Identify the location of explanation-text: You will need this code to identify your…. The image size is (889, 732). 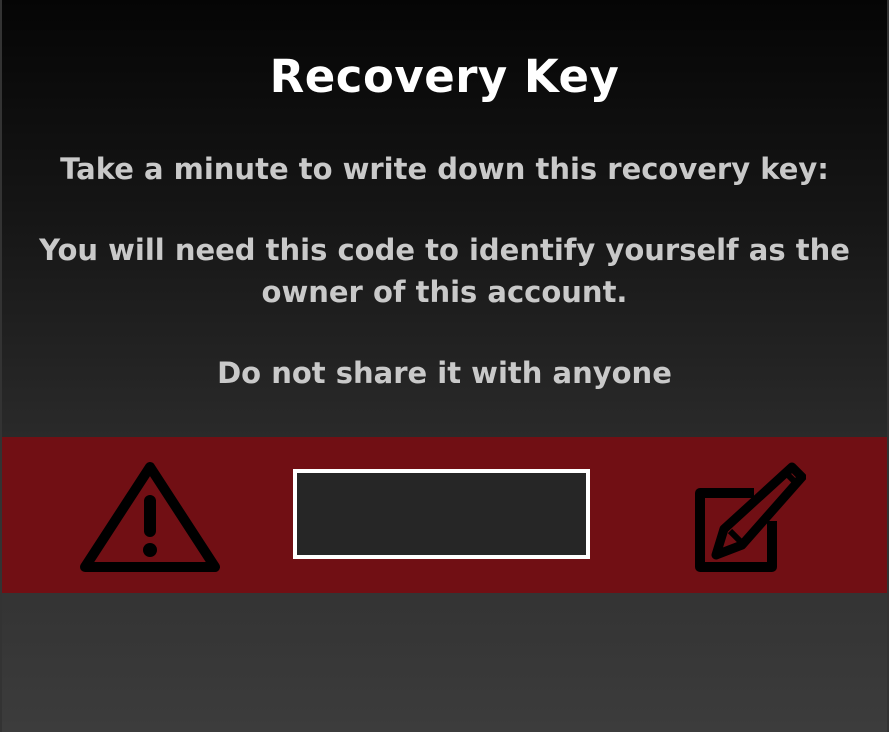
(444, 271).